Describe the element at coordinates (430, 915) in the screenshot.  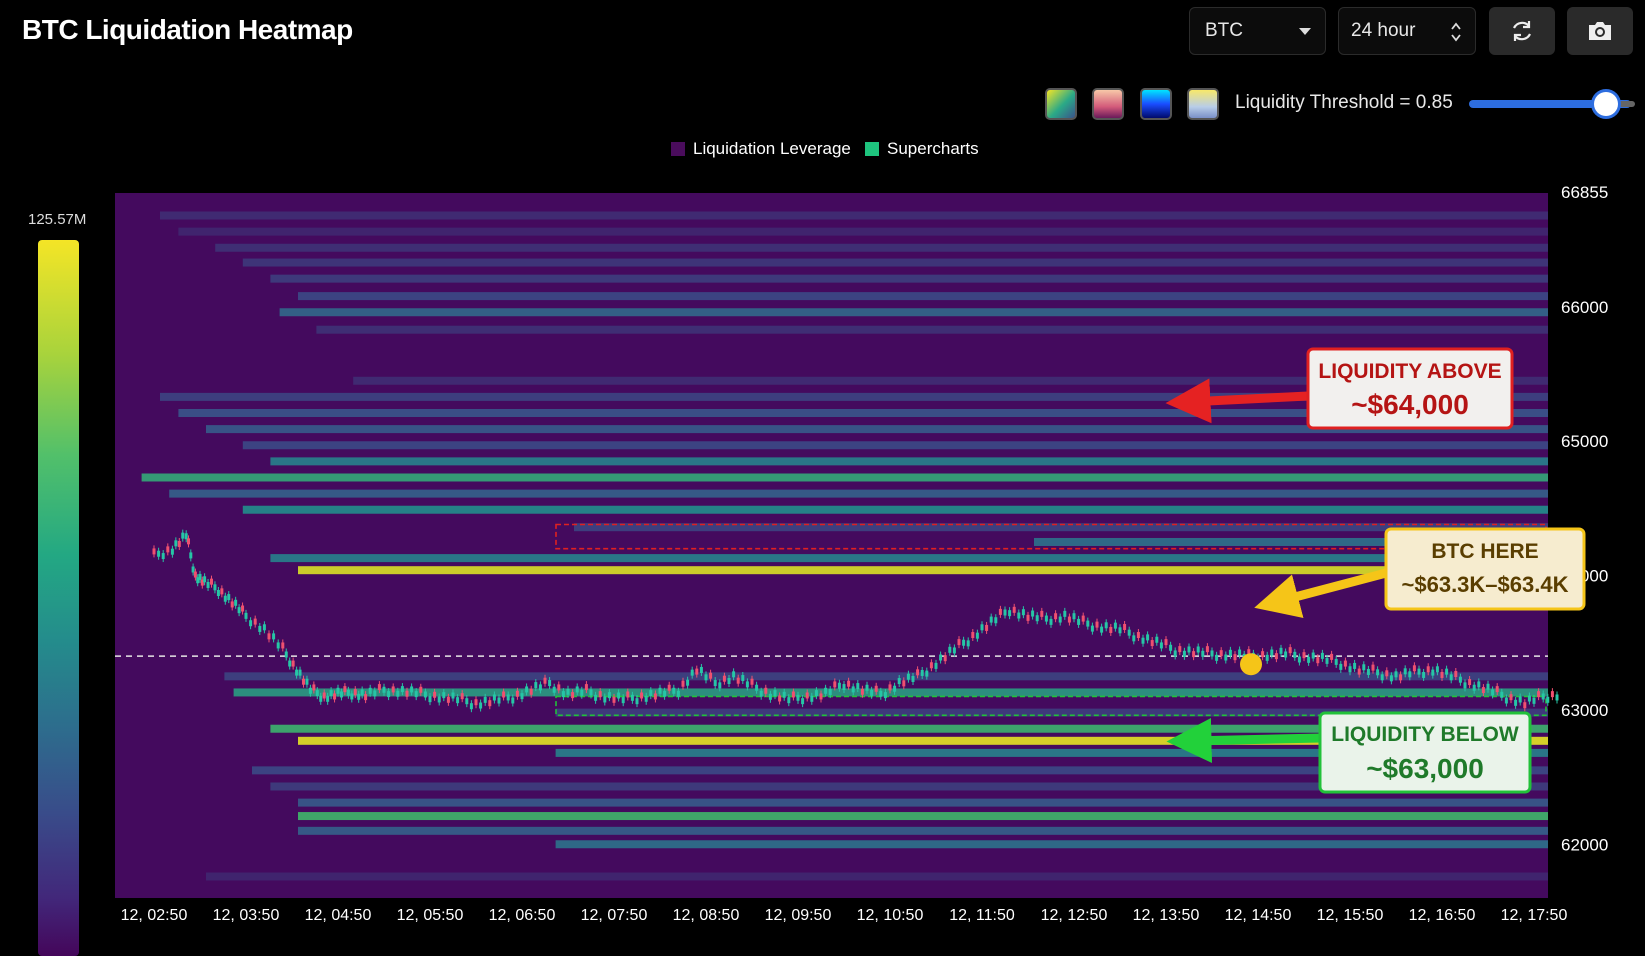
I see `x-tick-label: 12, 05:50` at that location.